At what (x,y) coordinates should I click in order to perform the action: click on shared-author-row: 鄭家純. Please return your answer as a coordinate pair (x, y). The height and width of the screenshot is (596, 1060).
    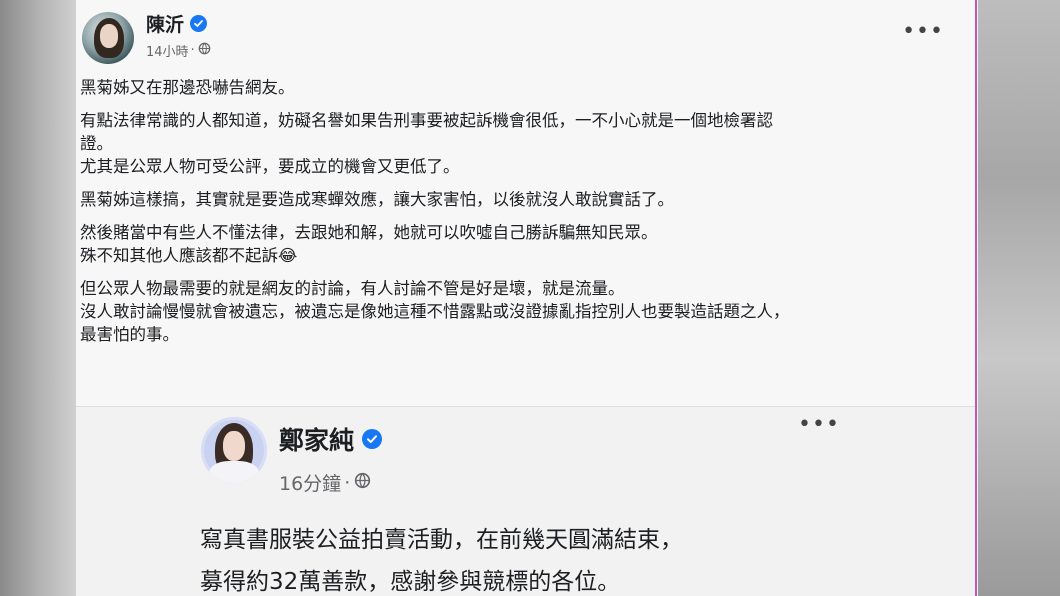
    Looking at the image, I should click on (331, 439).